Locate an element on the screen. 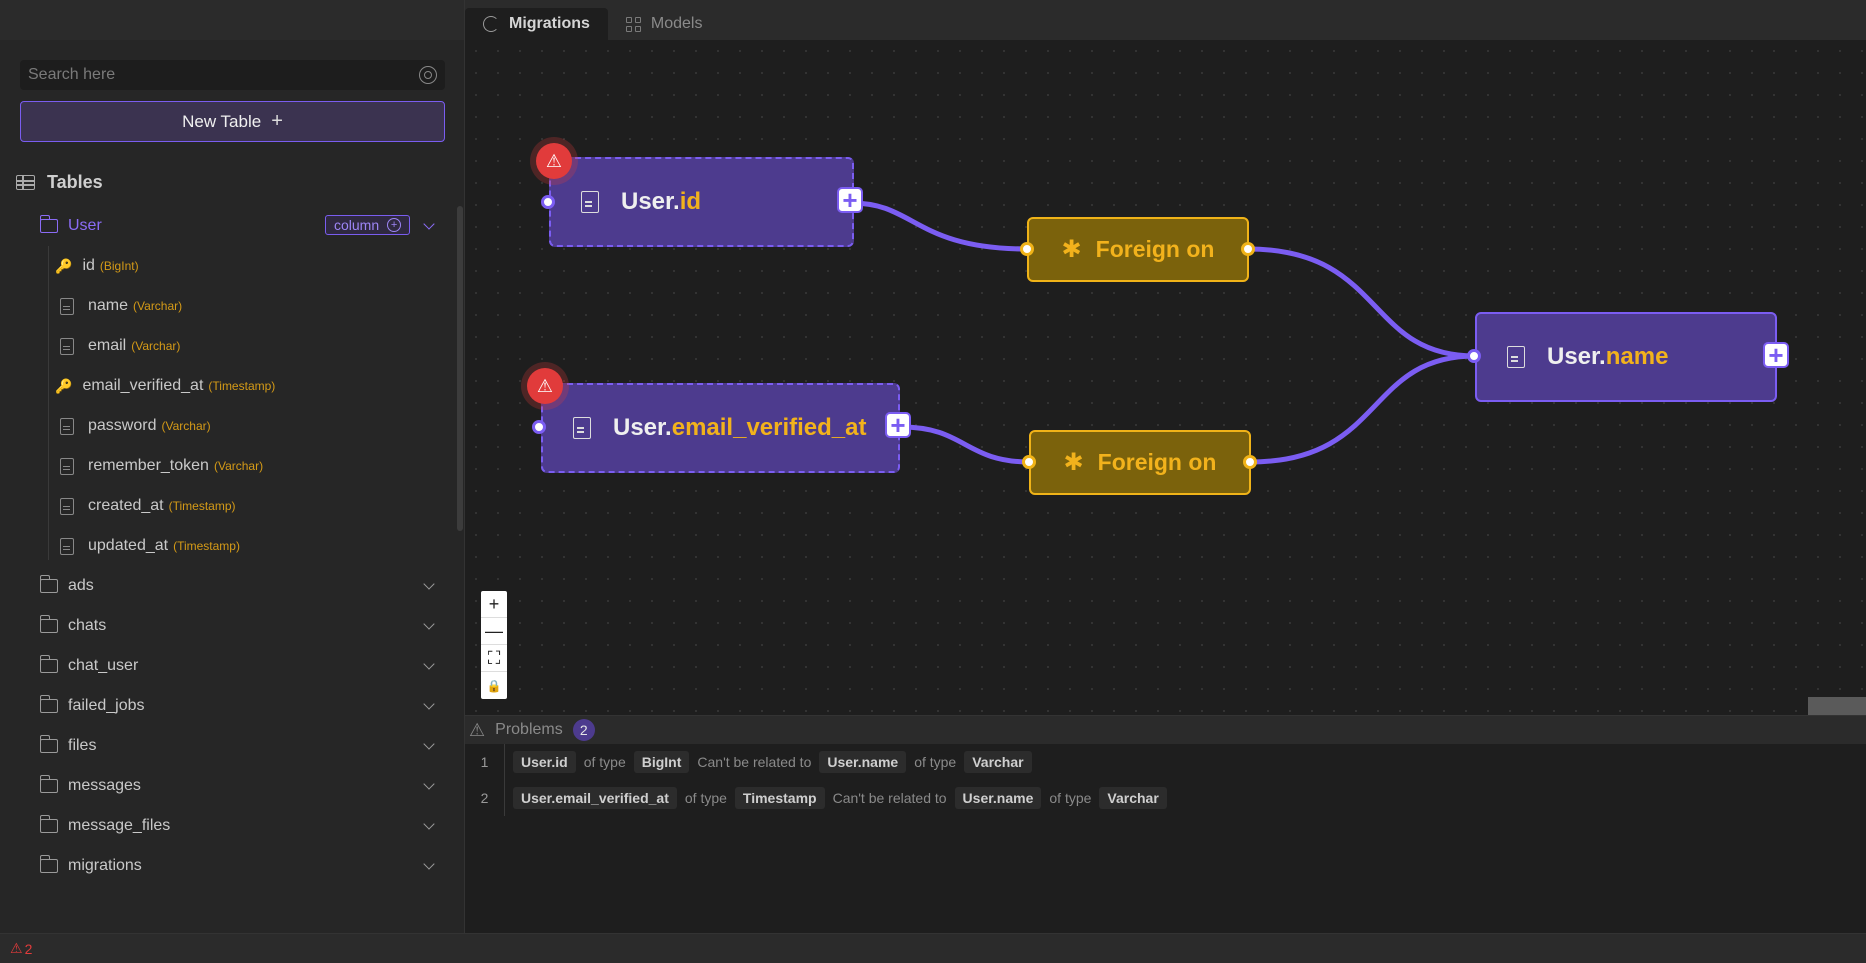 The width and height of the screenshot is (1866, 963). column-item: email (Varchar) is located at coordinates (257, 346).